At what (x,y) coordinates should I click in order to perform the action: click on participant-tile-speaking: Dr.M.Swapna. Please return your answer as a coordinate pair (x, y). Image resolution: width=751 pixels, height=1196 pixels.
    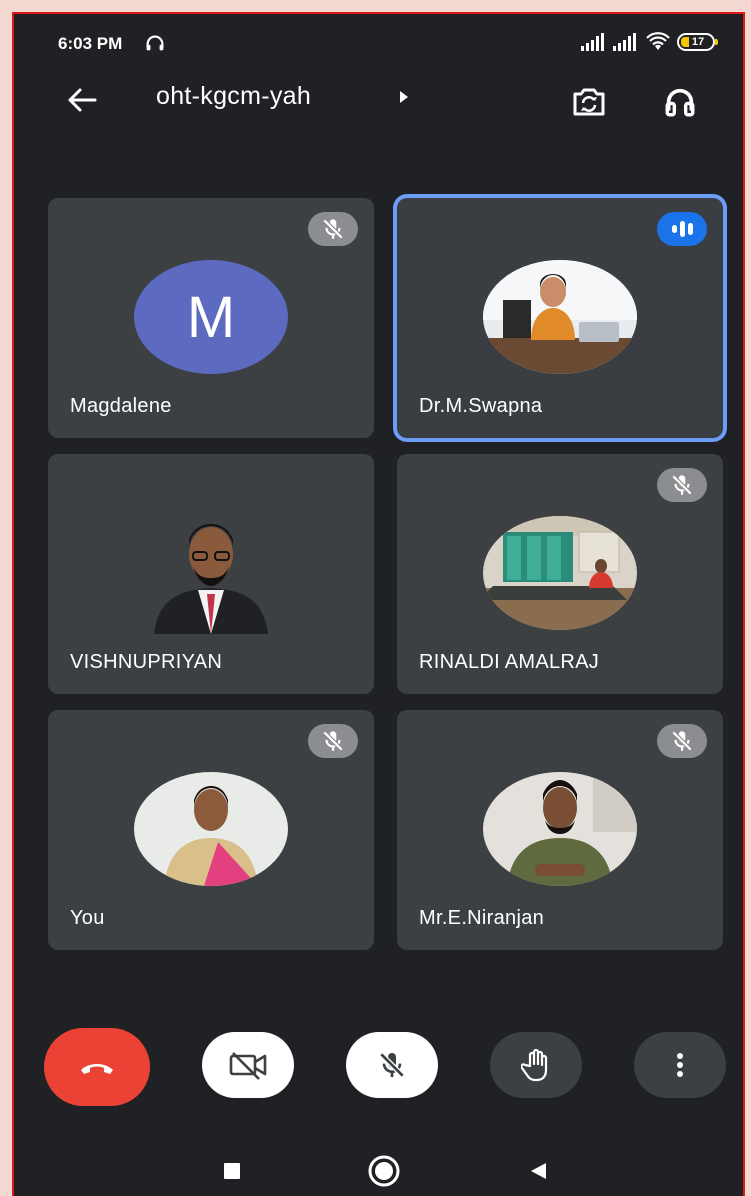
    Looking at the image, I should click on (560, 318).